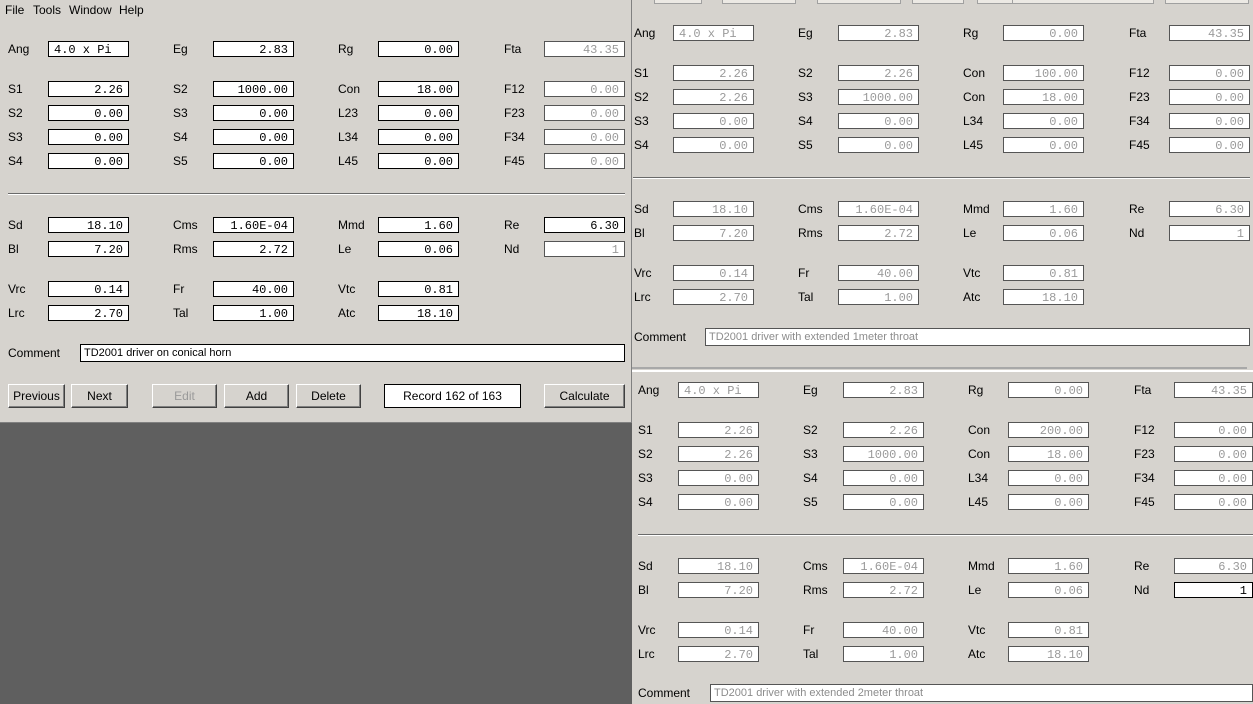  I want to click on con-field: 18.00, so click(418, 89).